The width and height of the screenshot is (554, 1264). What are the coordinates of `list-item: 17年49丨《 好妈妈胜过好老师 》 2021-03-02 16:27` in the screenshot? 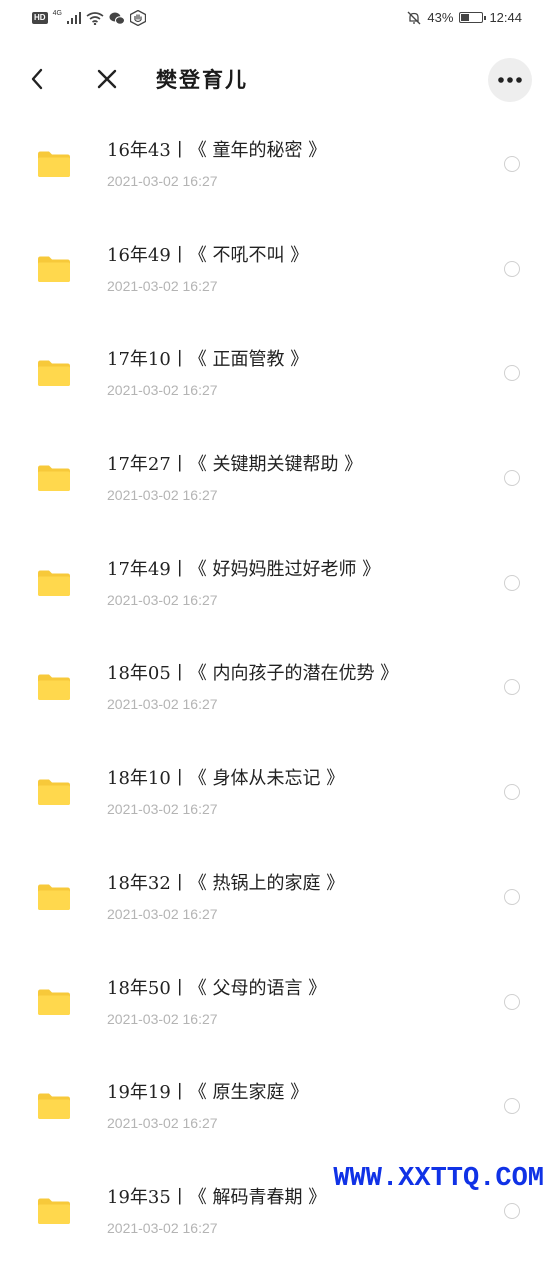 It's located at (277, 583).